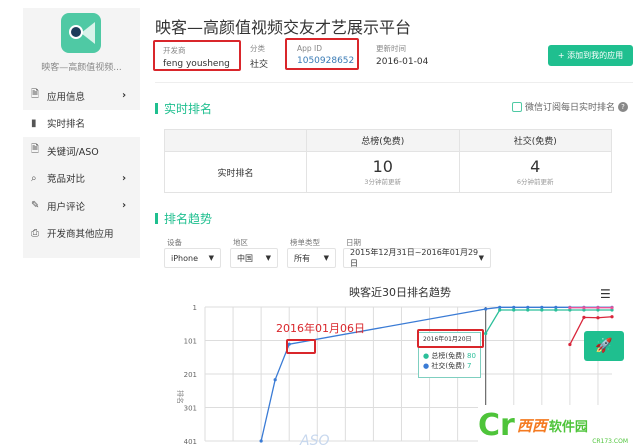 The height and width of the screenshot is (445, 634). Describe the element at coordinates (301, 346) in the screenshot. I see `annotation-highlight` at that location.